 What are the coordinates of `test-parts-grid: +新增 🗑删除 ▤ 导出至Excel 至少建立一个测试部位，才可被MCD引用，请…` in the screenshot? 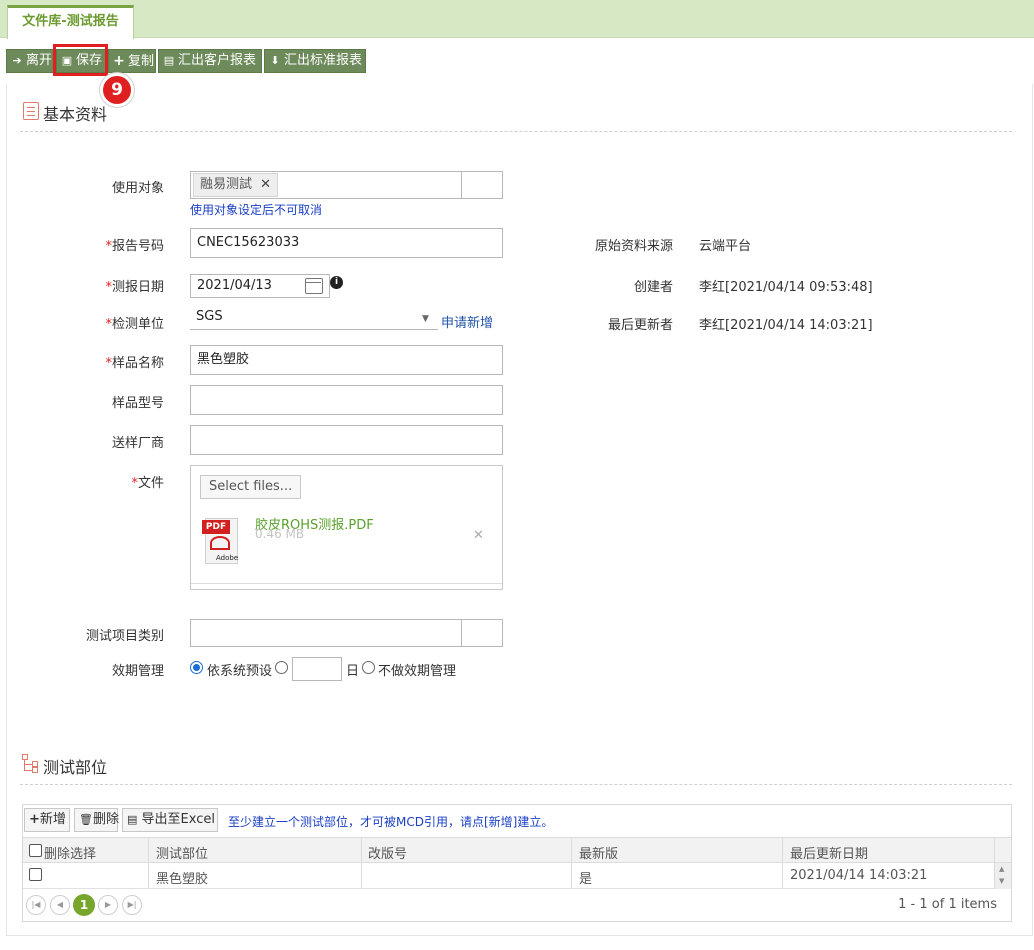 It's located at (517, 863).